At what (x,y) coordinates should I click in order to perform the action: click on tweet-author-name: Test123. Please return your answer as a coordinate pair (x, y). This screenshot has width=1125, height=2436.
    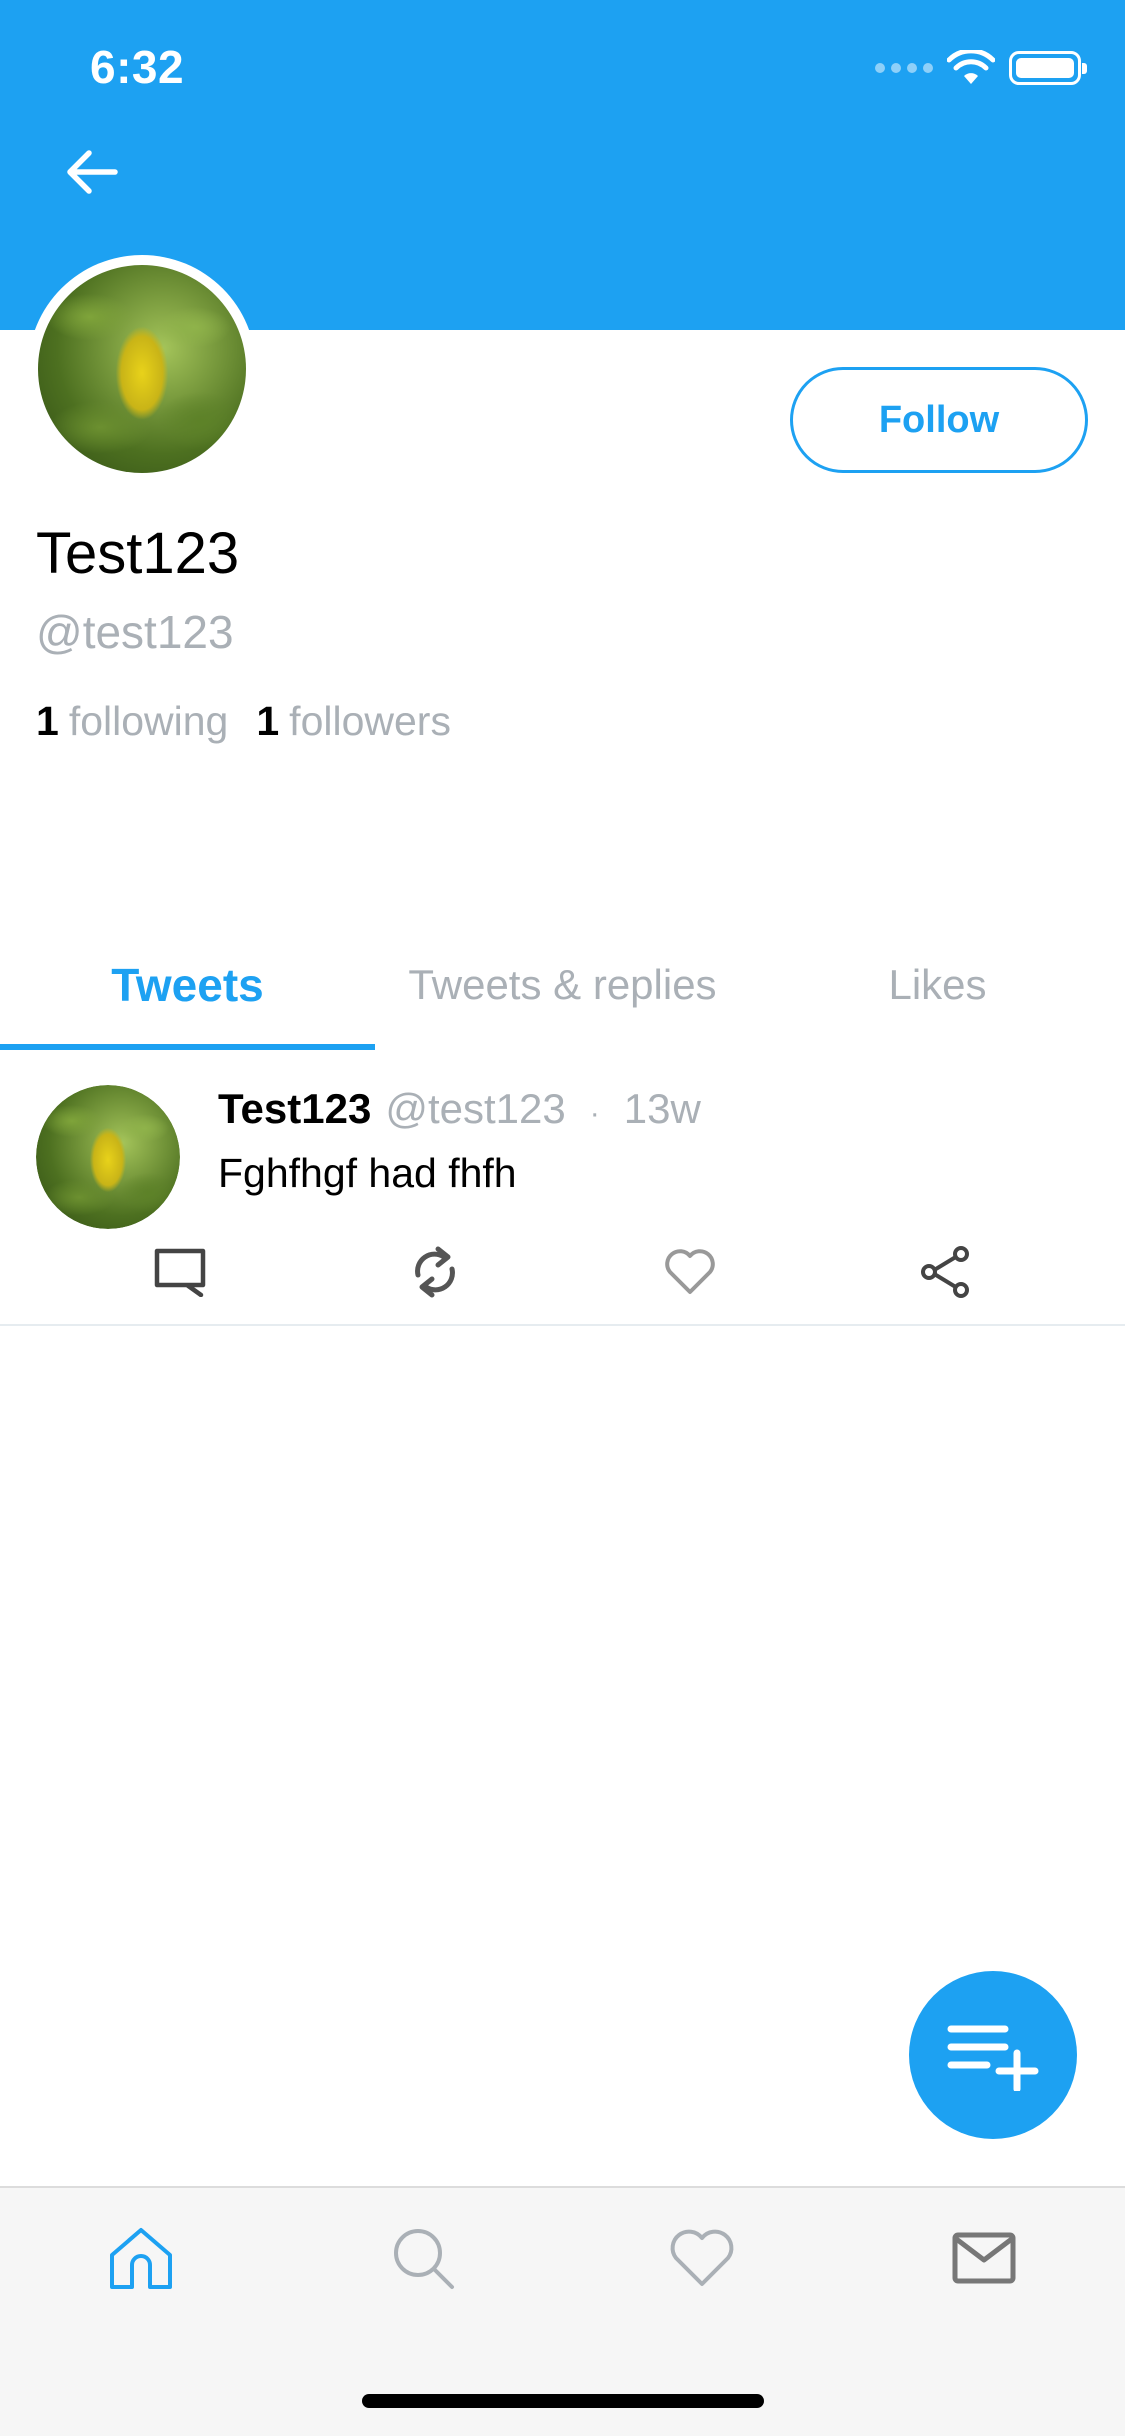
    Looking at the image, I should click on (295, 1108).